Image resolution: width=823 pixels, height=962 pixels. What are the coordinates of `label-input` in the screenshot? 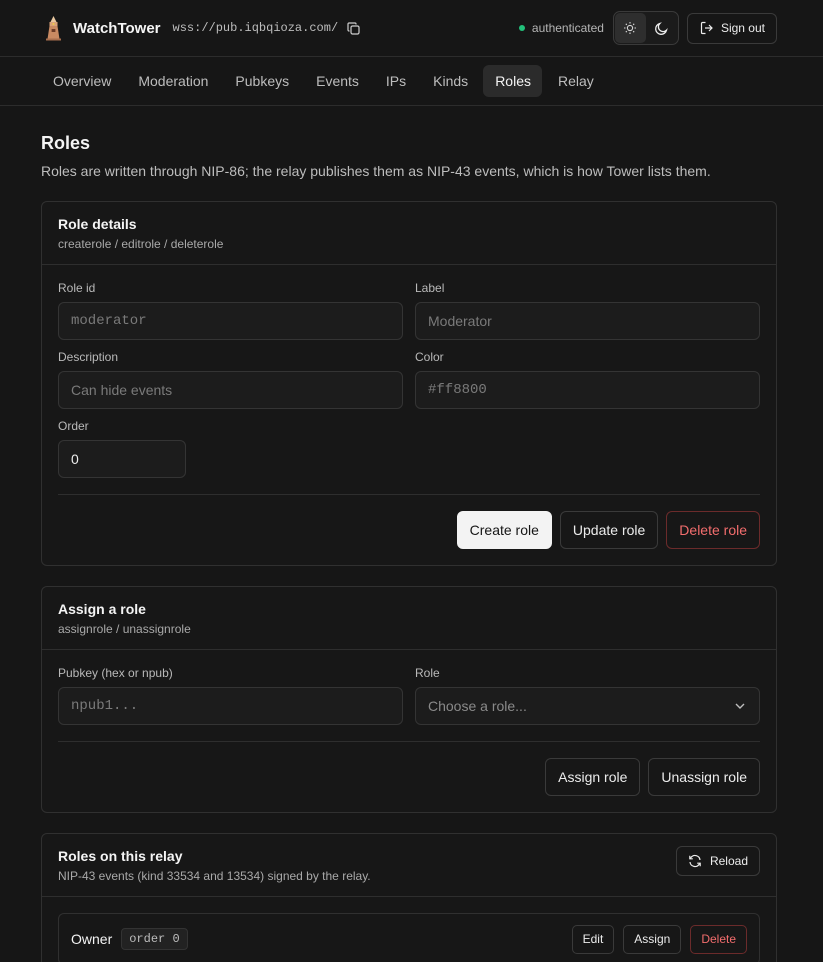 It's located at (587, 321).